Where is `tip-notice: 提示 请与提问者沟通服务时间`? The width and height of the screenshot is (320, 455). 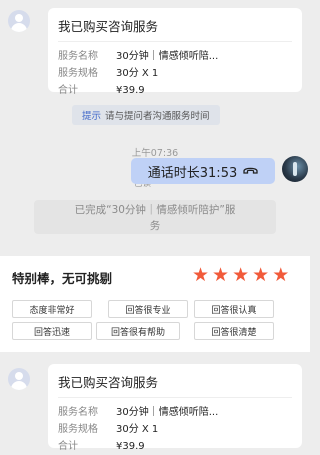
tip-notice: 提示 请与提问者沟通服务时间 is located at coordinates (146, 115).